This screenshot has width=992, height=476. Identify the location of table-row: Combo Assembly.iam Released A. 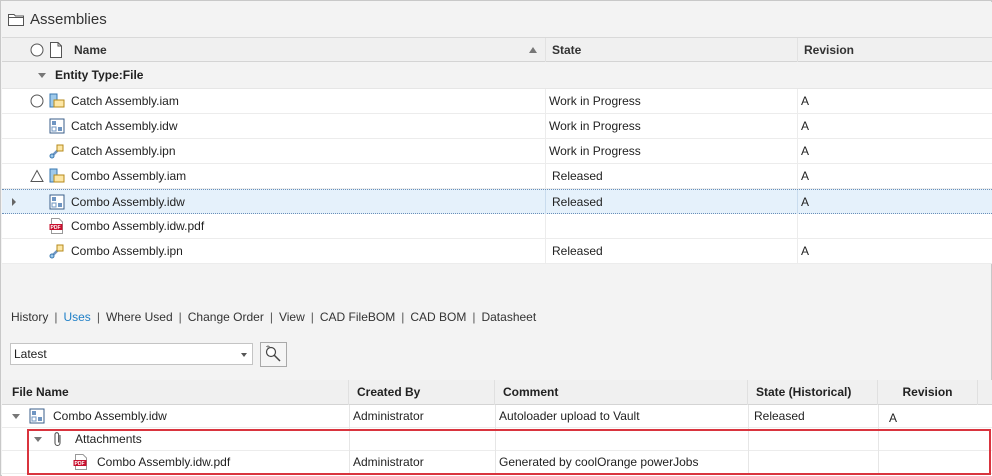
(497, 176).